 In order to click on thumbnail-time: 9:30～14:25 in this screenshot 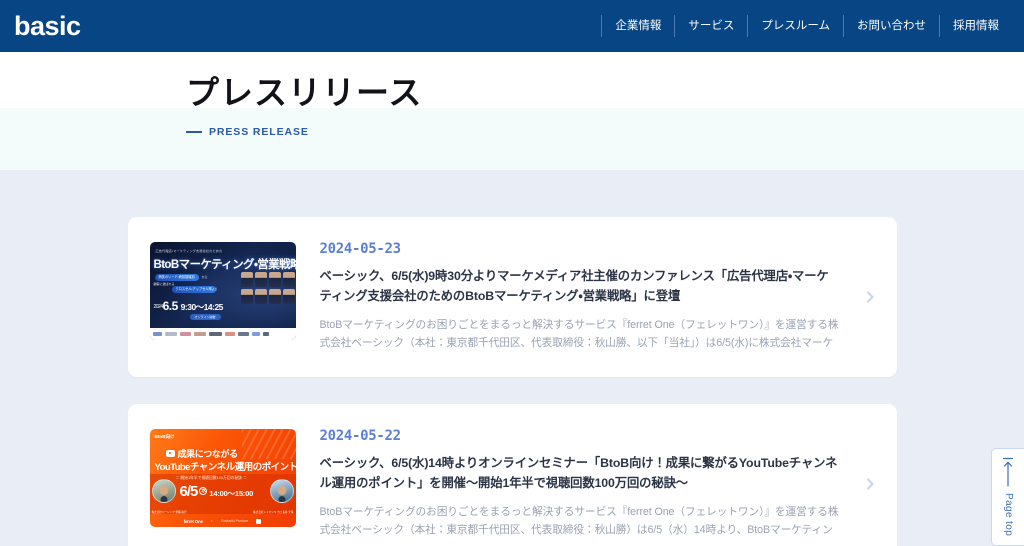, I will do `click(202, 307)`.